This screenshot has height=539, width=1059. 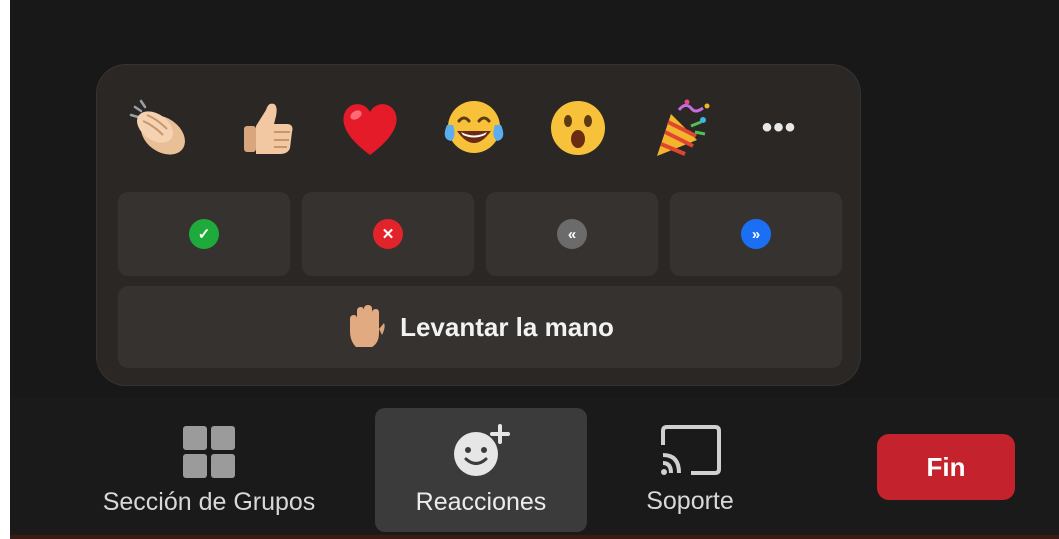 I want to click on emoji-row: •••, so click(x=480, y=128).